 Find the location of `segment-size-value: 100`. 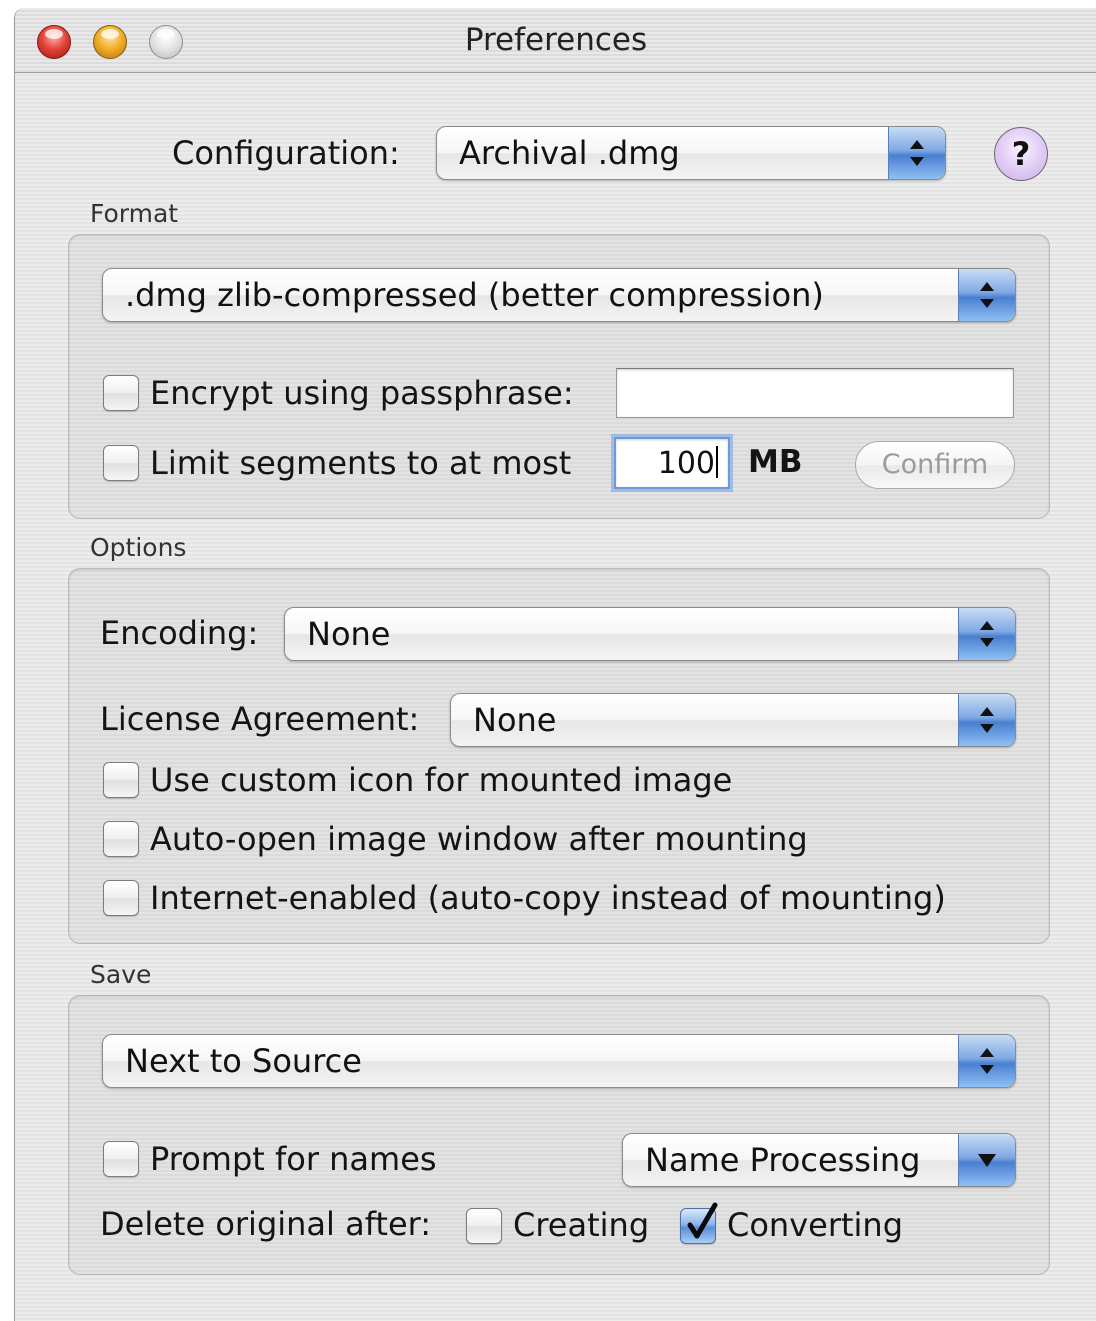

segment-size-value: 100 is located at coordinates (686, 463).